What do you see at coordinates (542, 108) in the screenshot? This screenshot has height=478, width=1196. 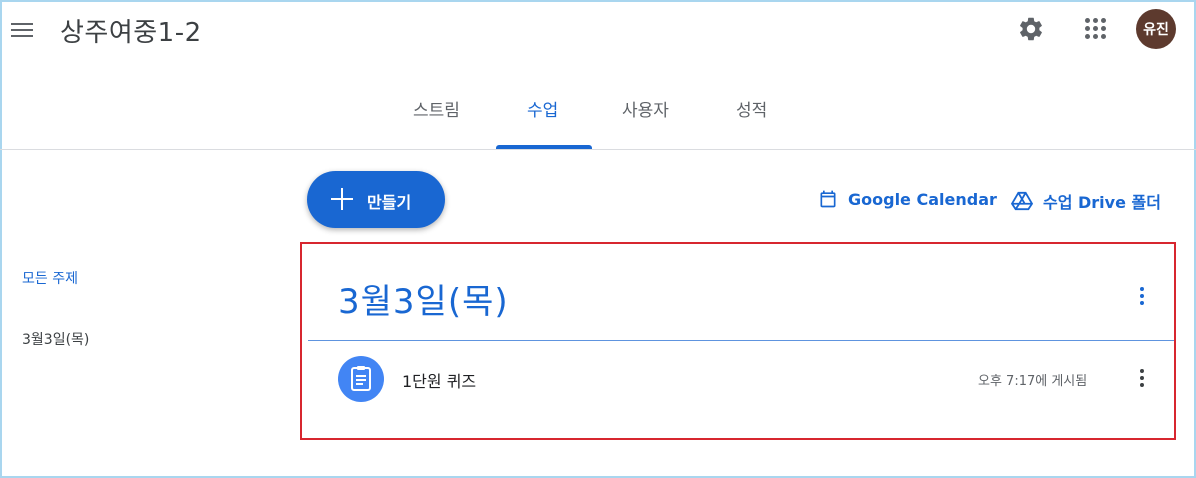 I see `tab-classwork: 수업` at bounding box center [542, 108].